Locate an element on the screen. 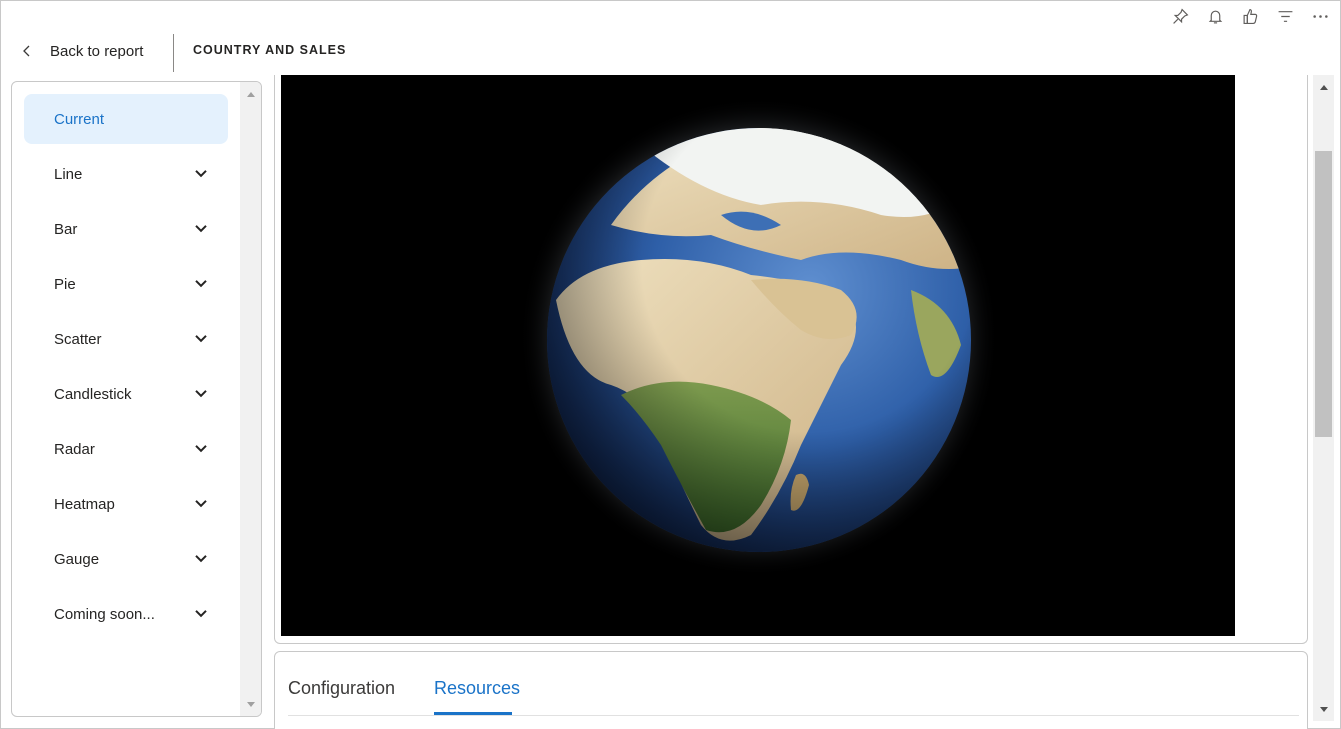  nav-item-label: Pie is located at coordinates (65, 284).